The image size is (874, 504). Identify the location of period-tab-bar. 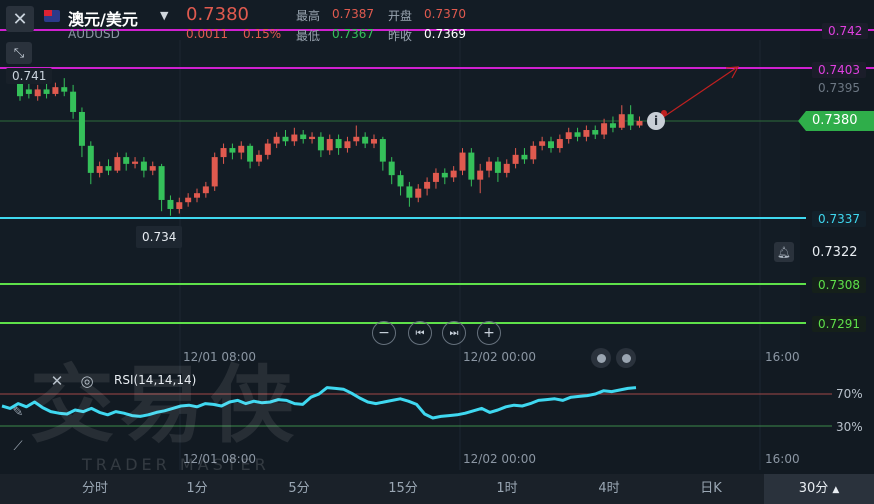
(437, 489).